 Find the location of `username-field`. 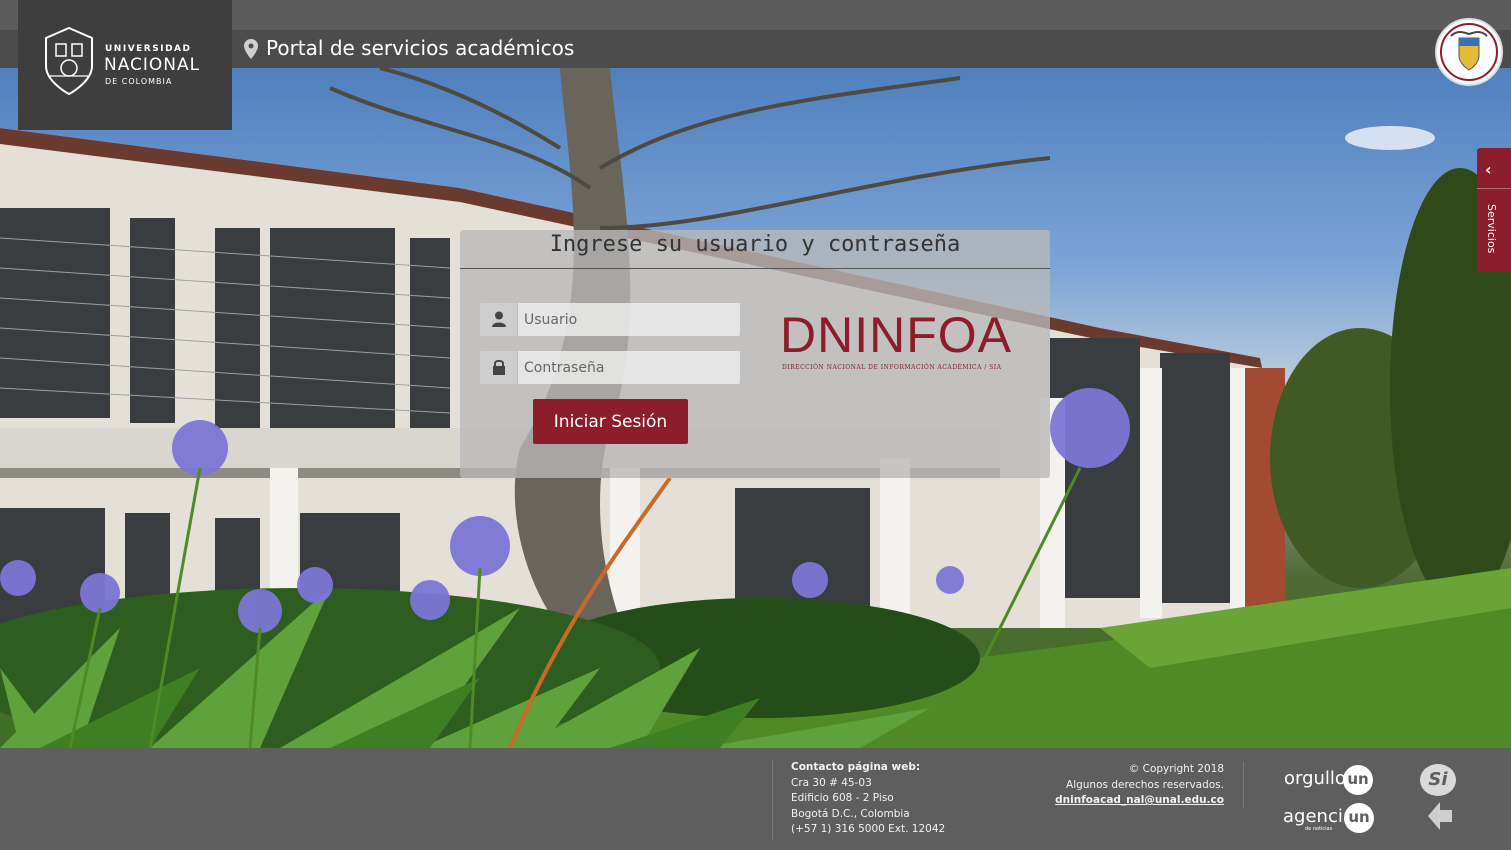

username-field is located at coordinates (610, 319).